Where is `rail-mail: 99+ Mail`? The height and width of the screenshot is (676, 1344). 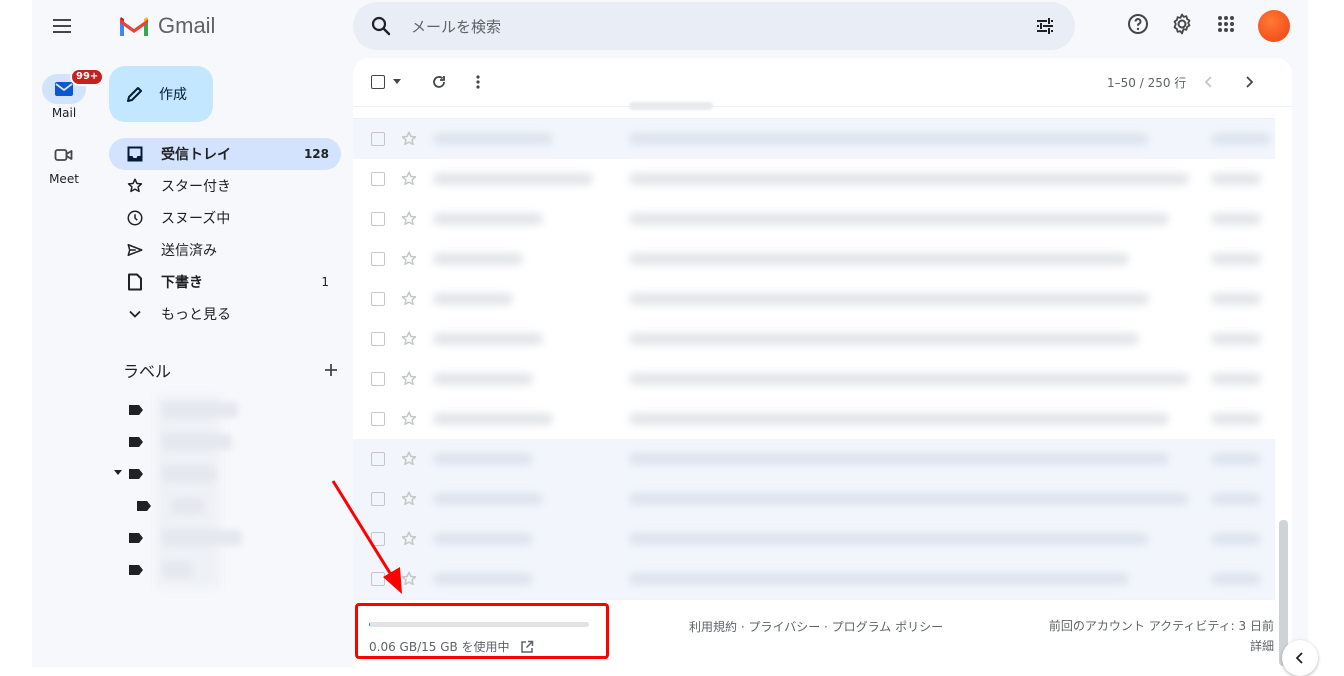 rail-mail: 99+ Mail is located at coordinates (72, 94).